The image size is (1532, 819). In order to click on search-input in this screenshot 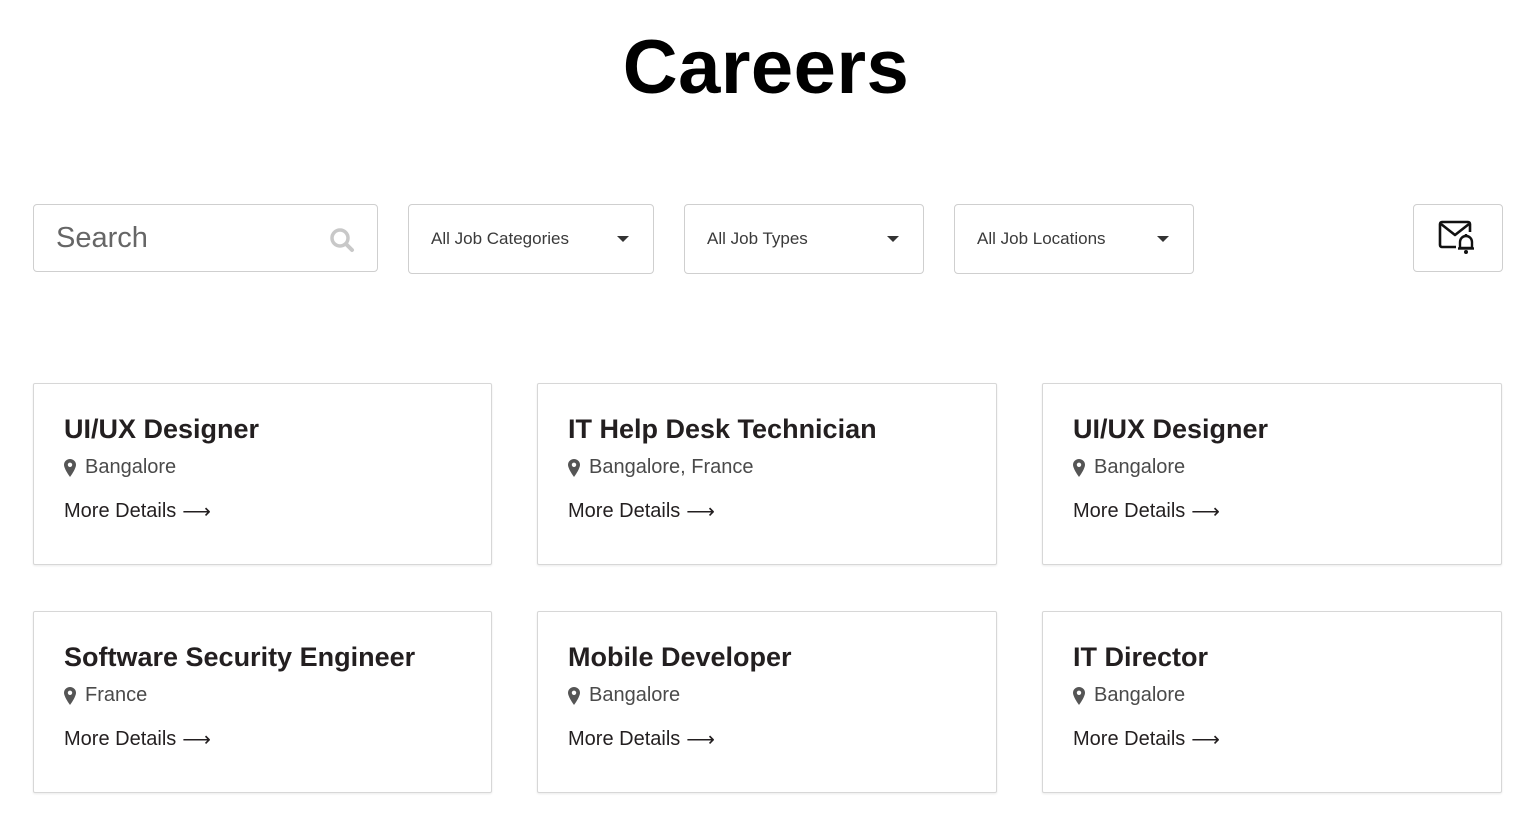, I will do `click(205, 238)`.